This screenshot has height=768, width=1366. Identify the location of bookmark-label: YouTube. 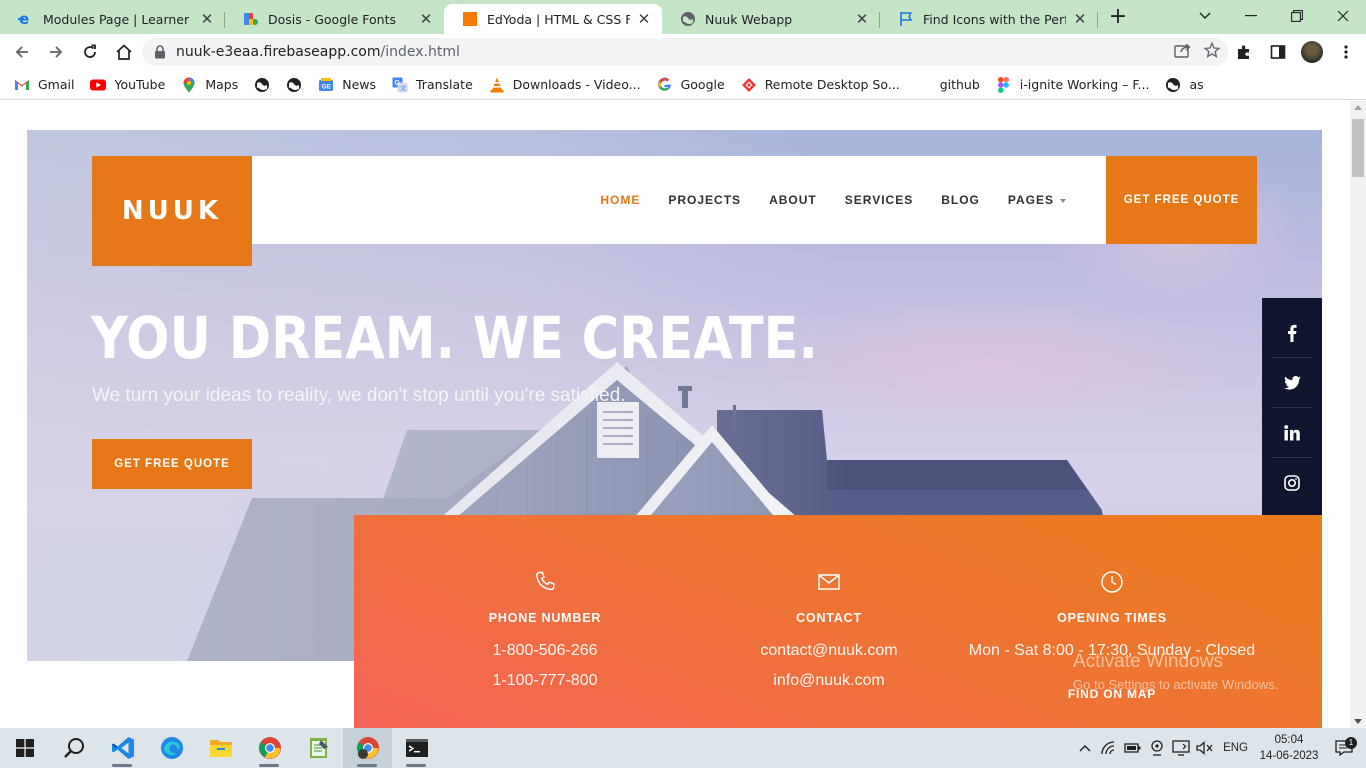
(140, 84).